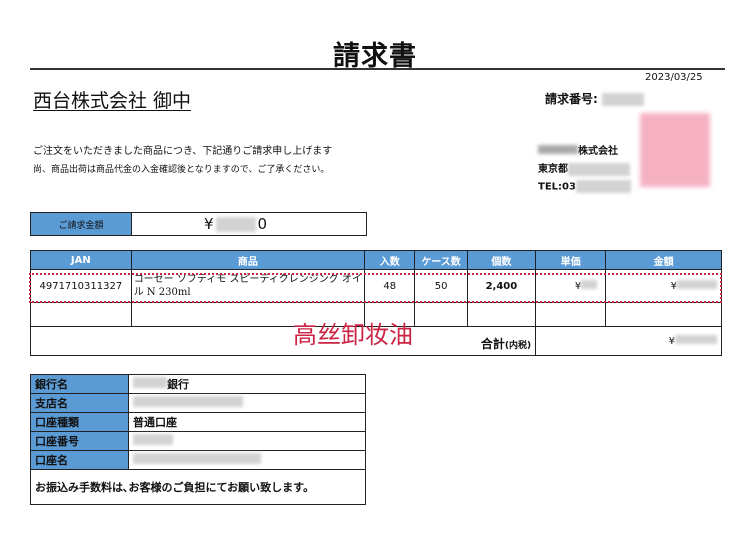  Describe the element at coordinates (518, 346) in the screenshot. I see `total-note: (内税)` at that location.